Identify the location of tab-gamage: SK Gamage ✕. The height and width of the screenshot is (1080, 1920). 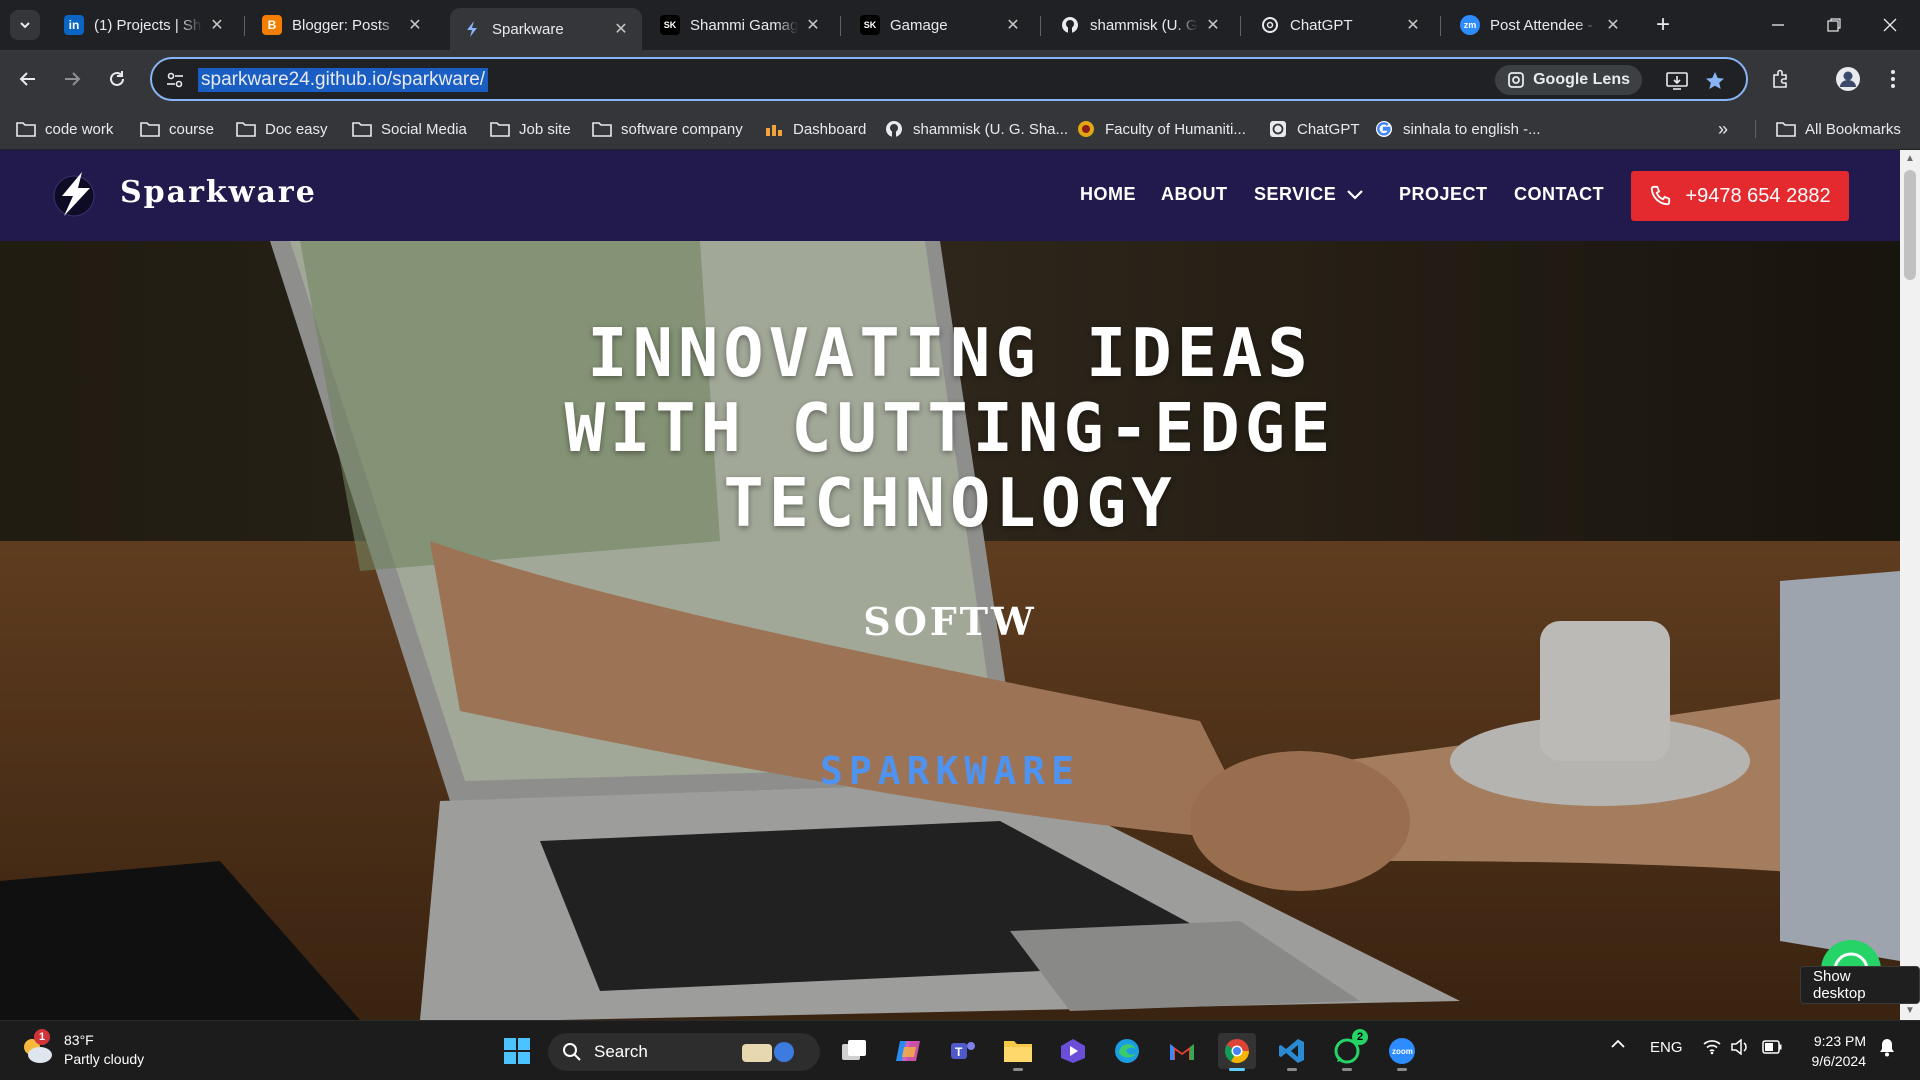
(941, 25).